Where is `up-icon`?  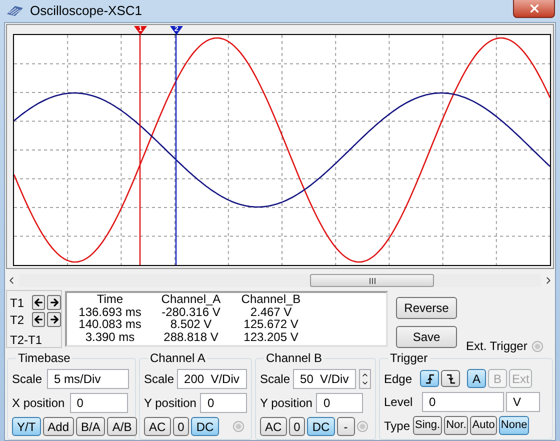 up-icon is located at coordinates (364, 375).